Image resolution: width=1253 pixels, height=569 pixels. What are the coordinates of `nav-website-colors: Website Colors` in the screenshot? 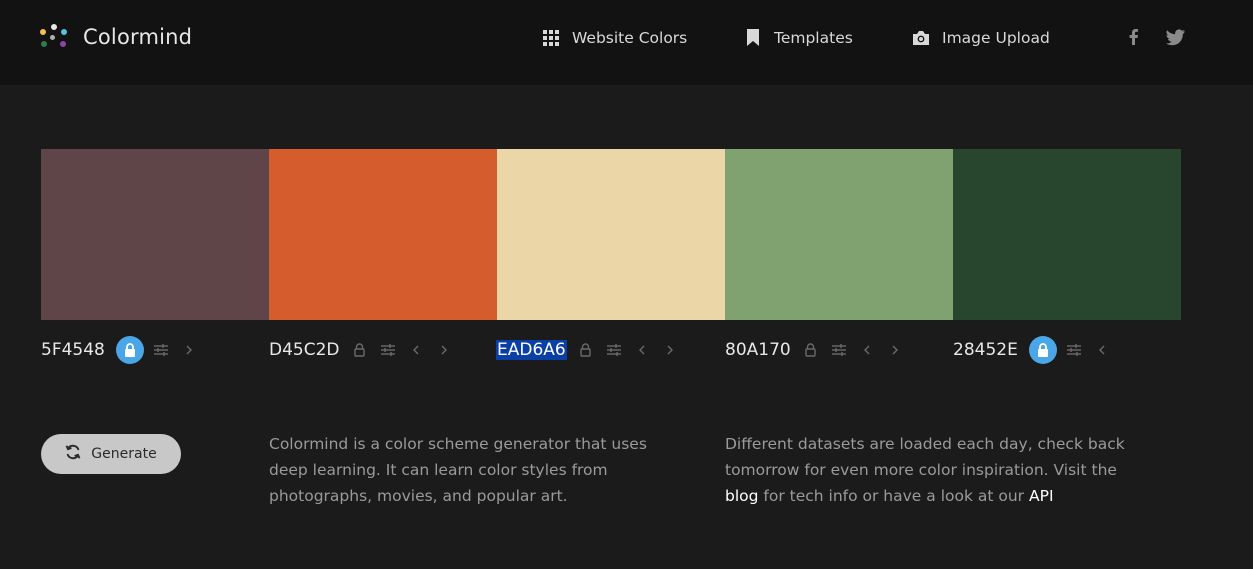 It's located at (614, 38).